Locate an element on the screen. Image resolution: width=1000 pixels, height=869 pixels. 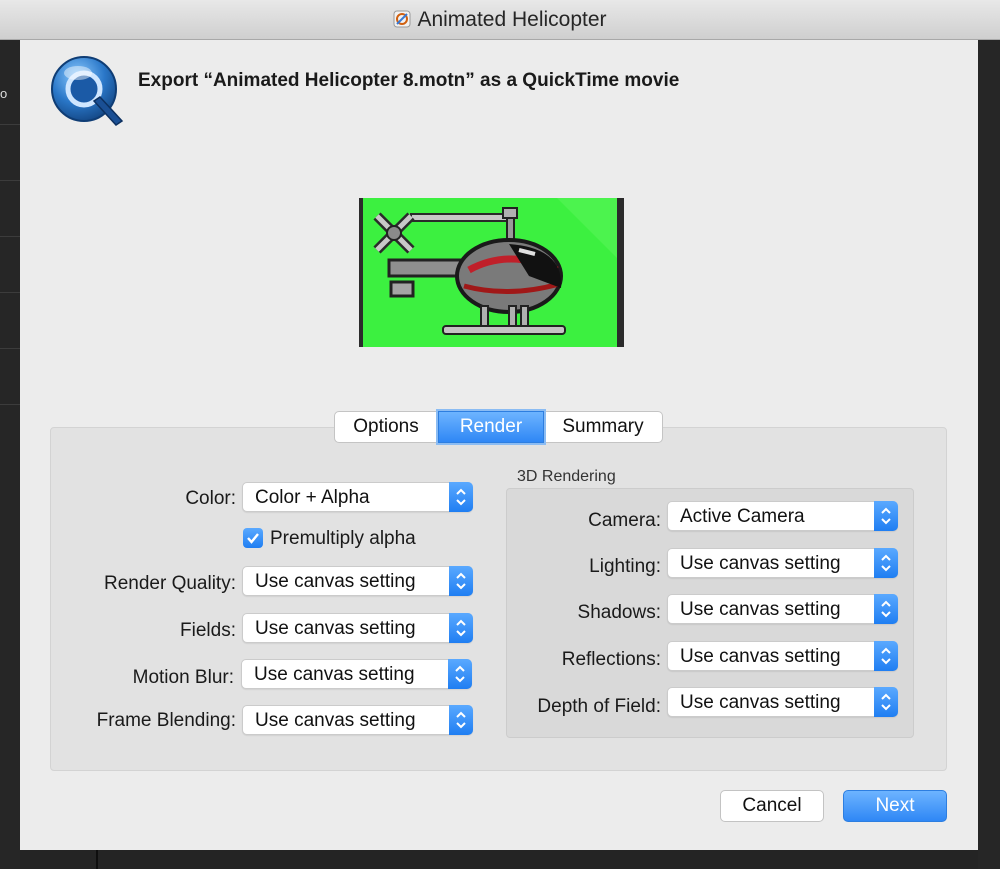
tab-bar: Options Render Summary is located at coordinates (498, 427).